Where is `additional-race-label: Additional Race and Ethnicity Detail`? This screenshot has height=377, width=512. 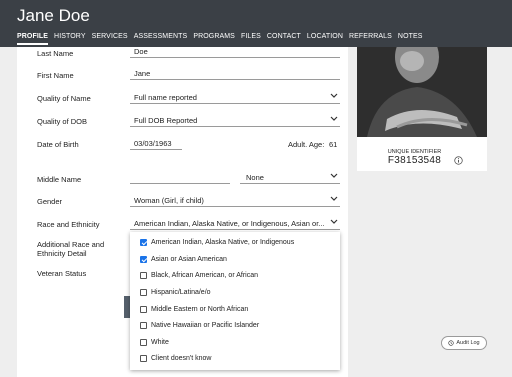 additional-race-label: Additional Race and Ethnicity Detail is located at coordinates (71, 249).